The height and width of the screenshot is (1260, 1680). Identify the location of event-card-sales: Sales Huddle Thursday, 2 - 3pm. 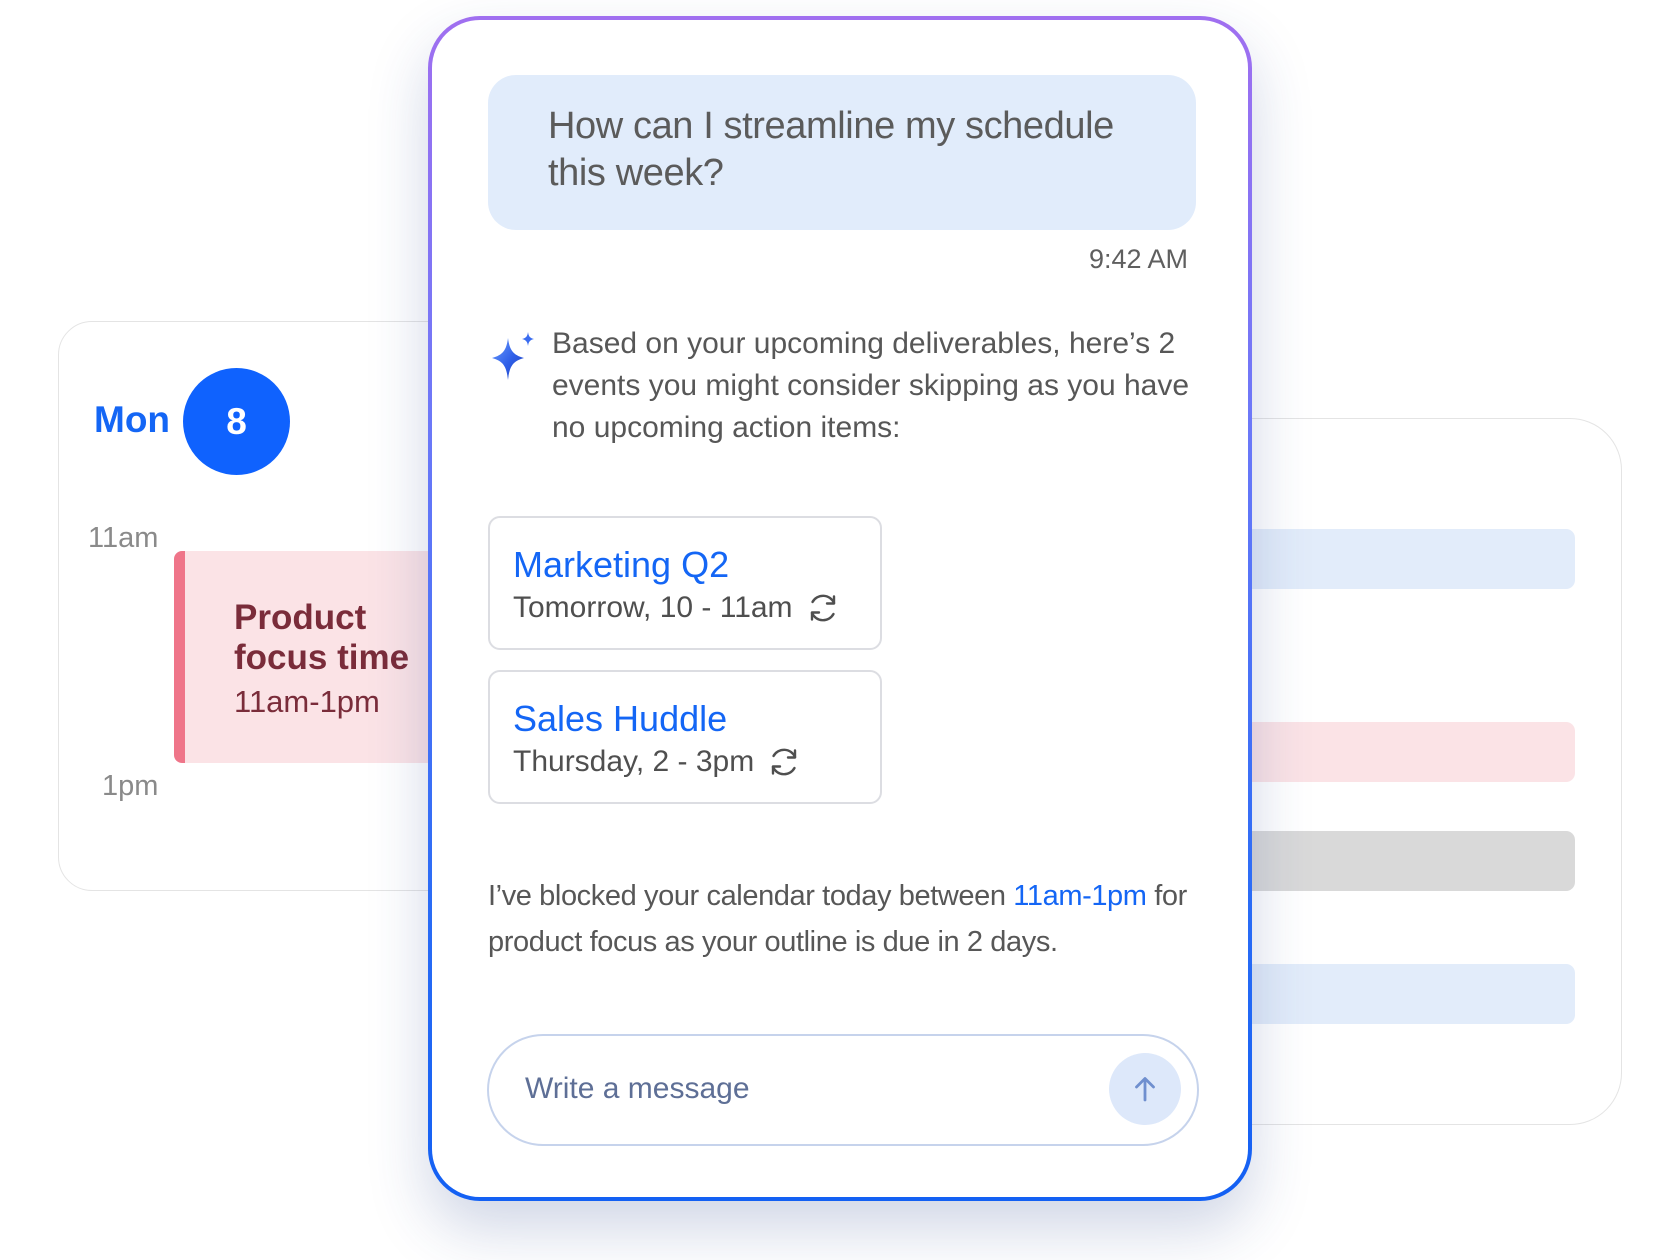
(685, 737).